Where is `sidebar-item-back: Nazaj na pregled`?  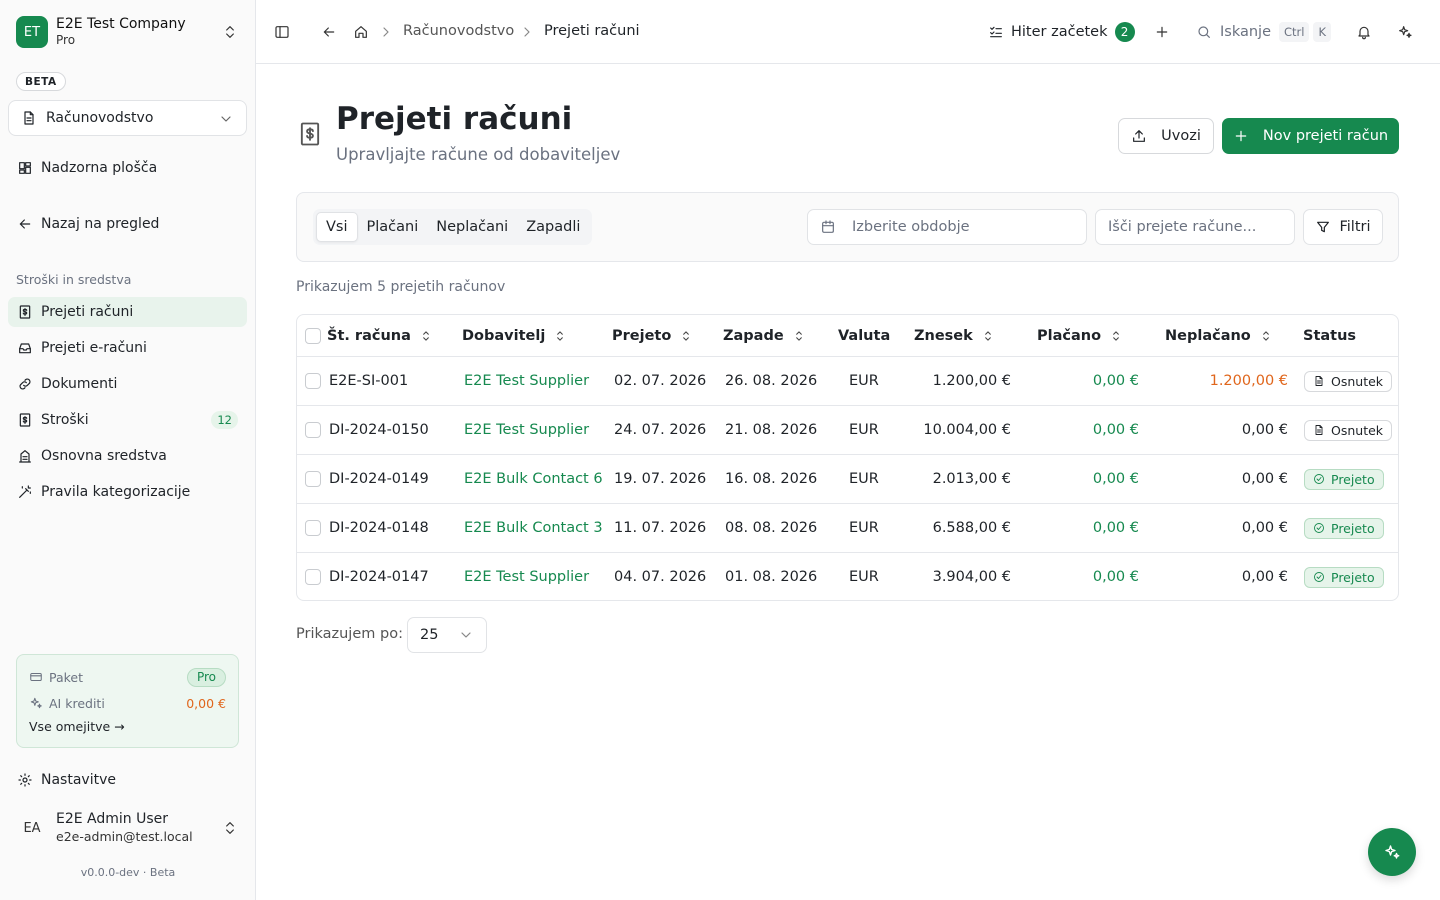
sidebar-item-back: Nazaj na pregled is located at coordinates (127, 224).